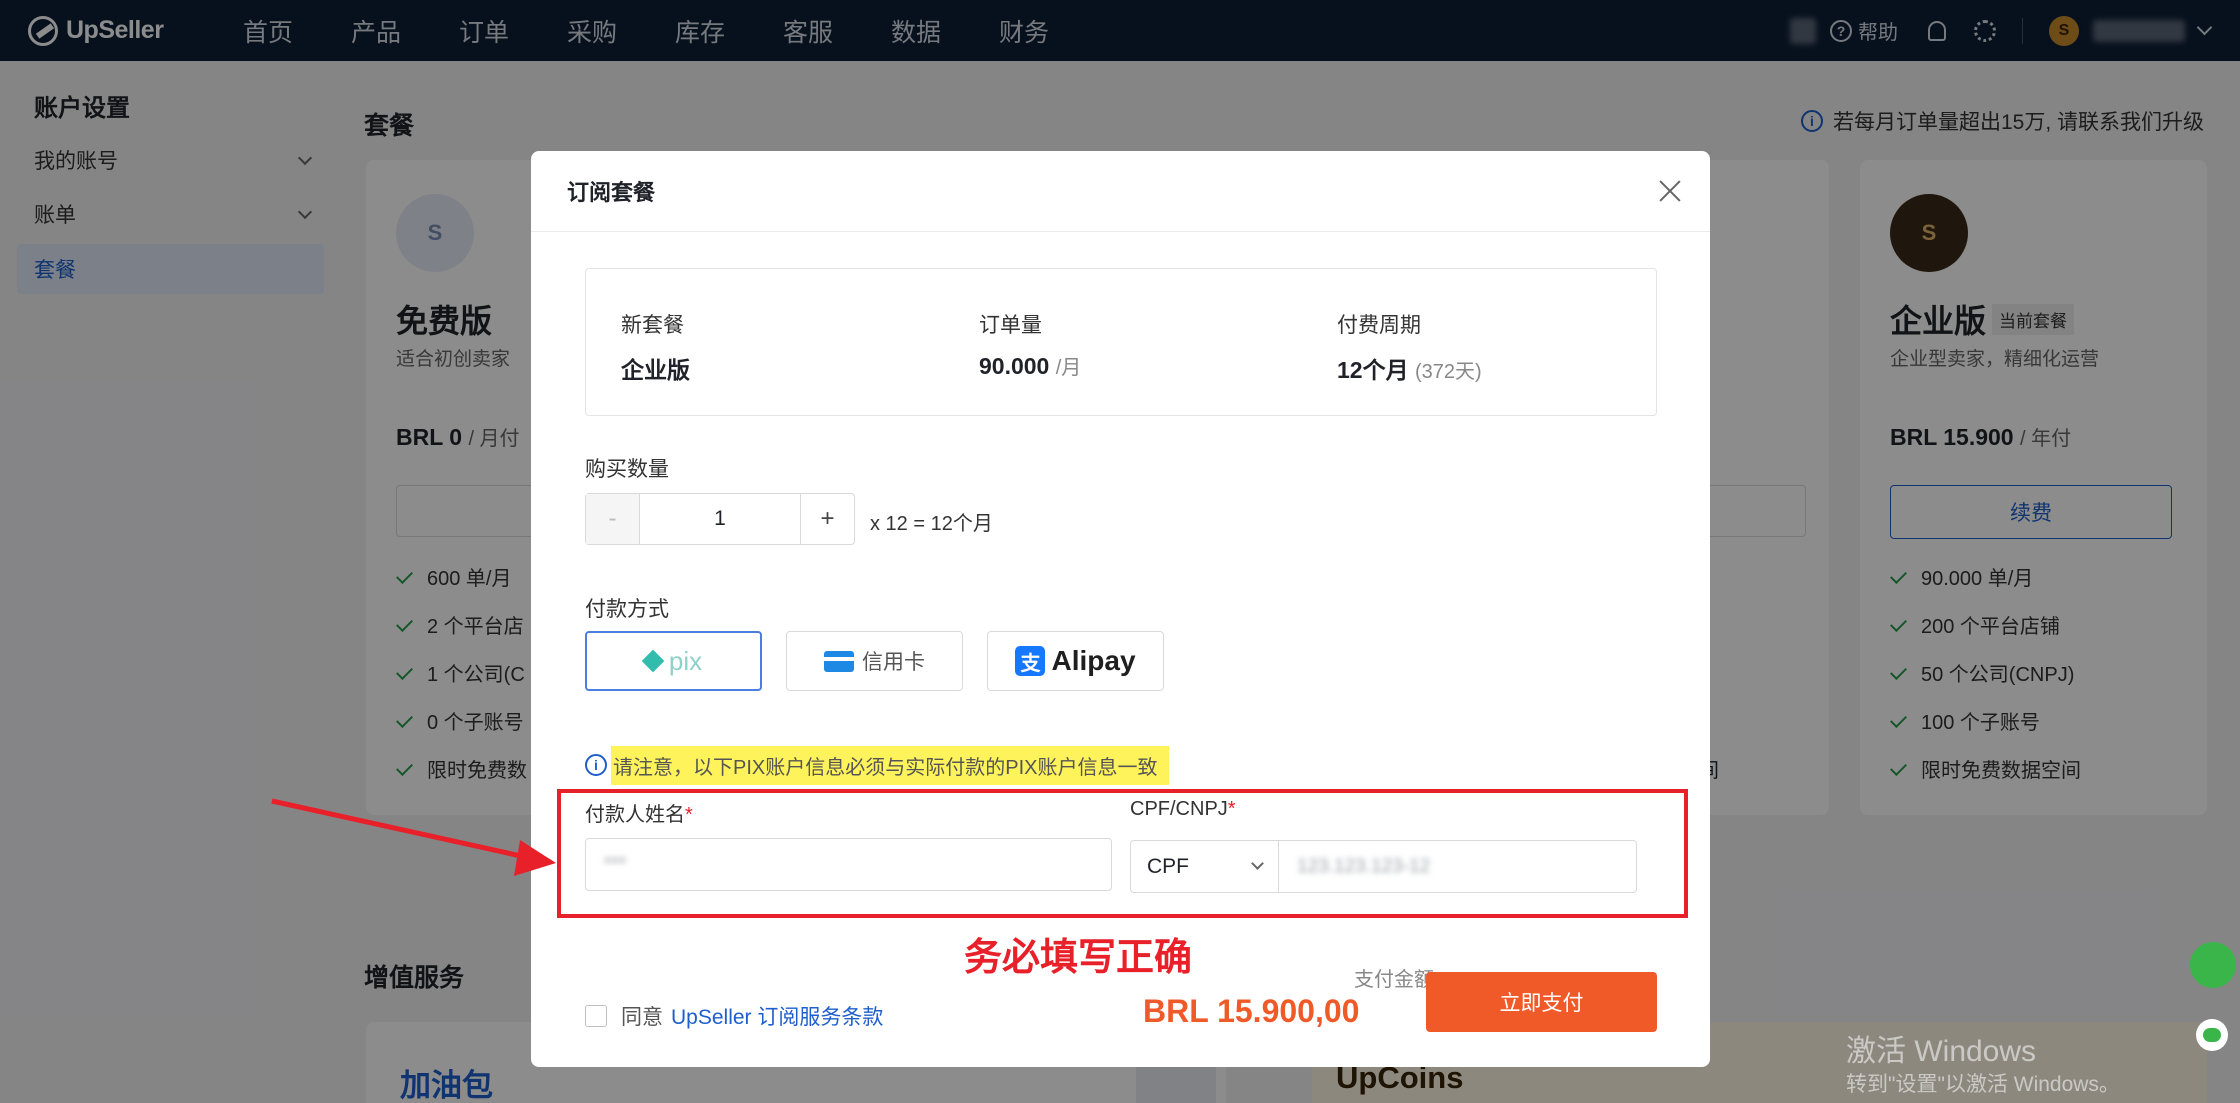 The image size is (2240, 1103). What do you see at coordinates (1941, 1051) in the screenshot?
I see `windows-watermark-line1: 激活 Windows` at bounding box center [1941, 1051].